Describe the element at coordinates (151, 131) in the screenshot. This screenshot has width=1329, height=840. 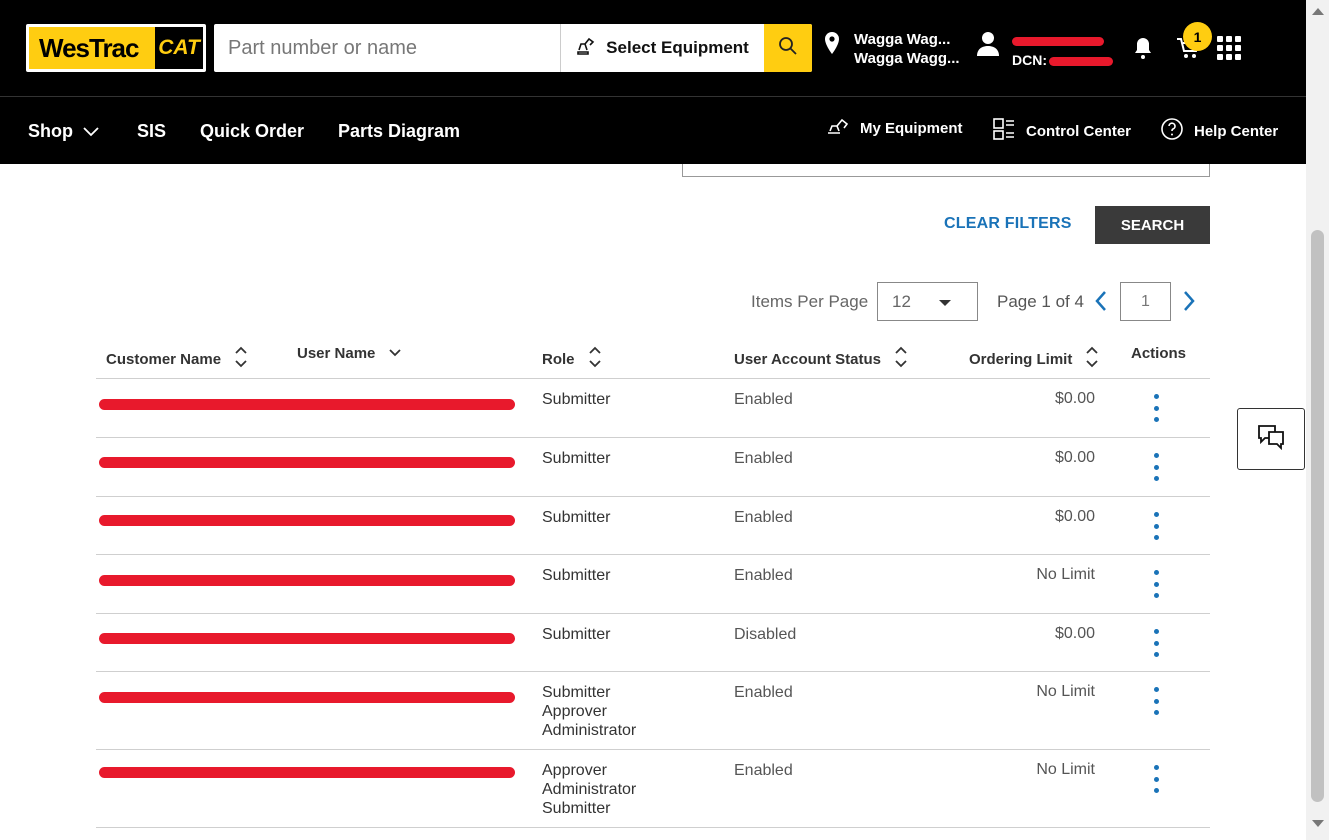
I see `nav-sis: SIS` at that location.